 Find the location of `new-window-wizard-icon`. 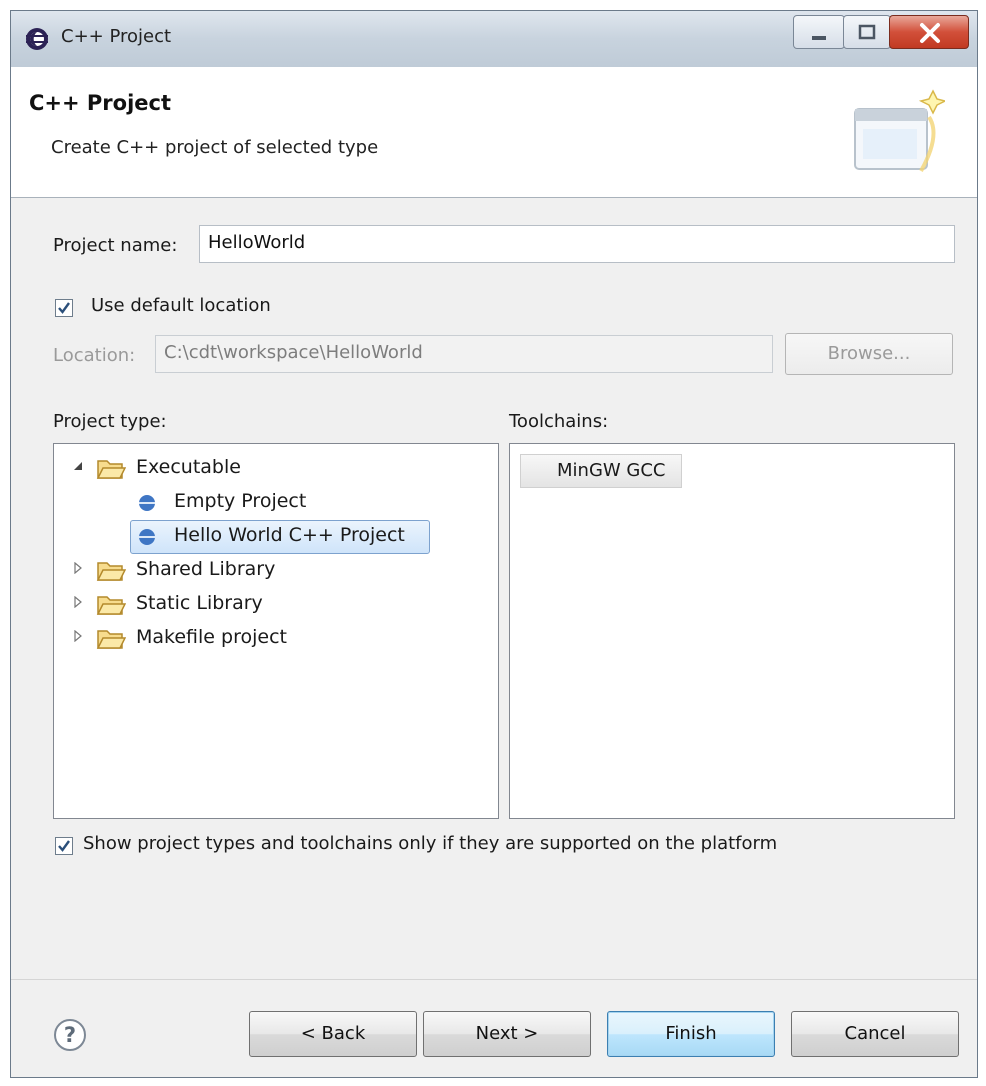

new-window-wizard-icon is located at coordinates (899, 130).